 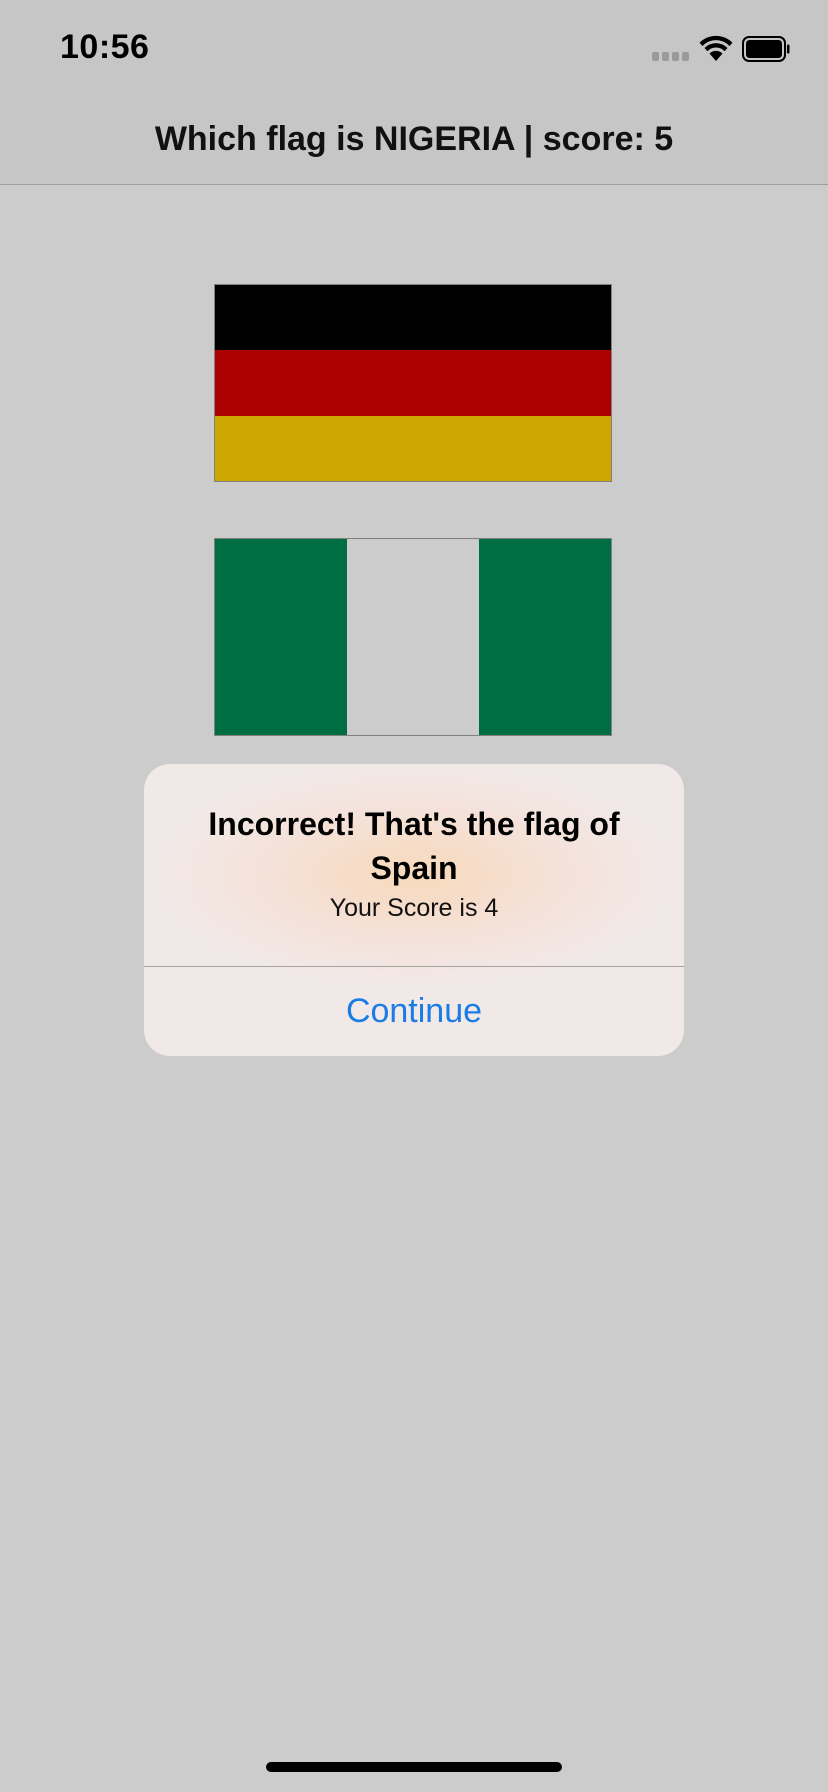 I want to click on continue-button: Continue, so click(x=414, y=1011).